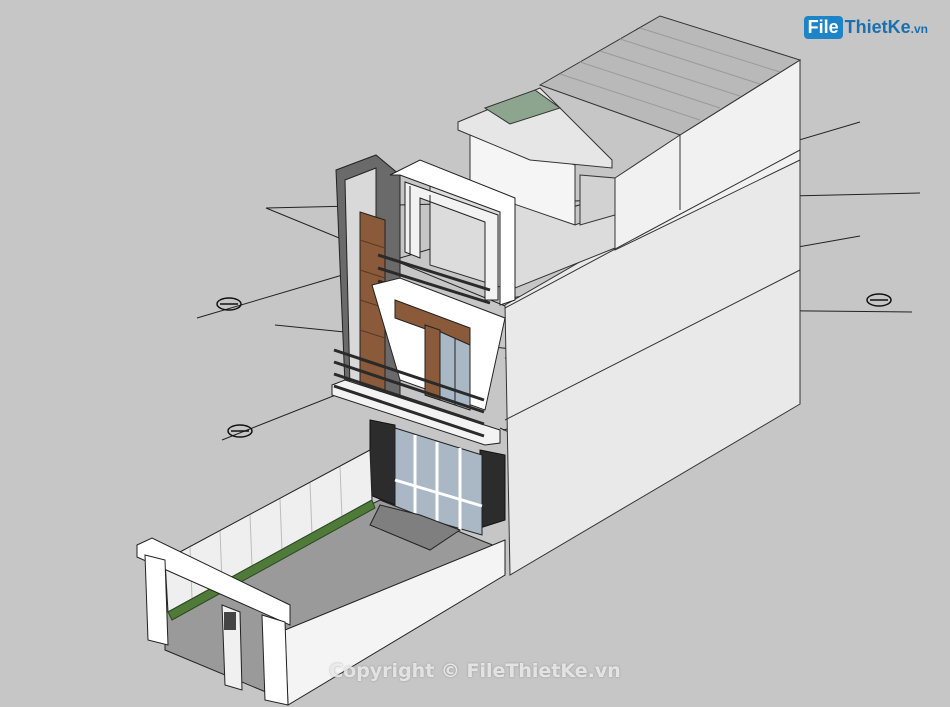  I want to click on middle-wood-side, so click(432, 362).